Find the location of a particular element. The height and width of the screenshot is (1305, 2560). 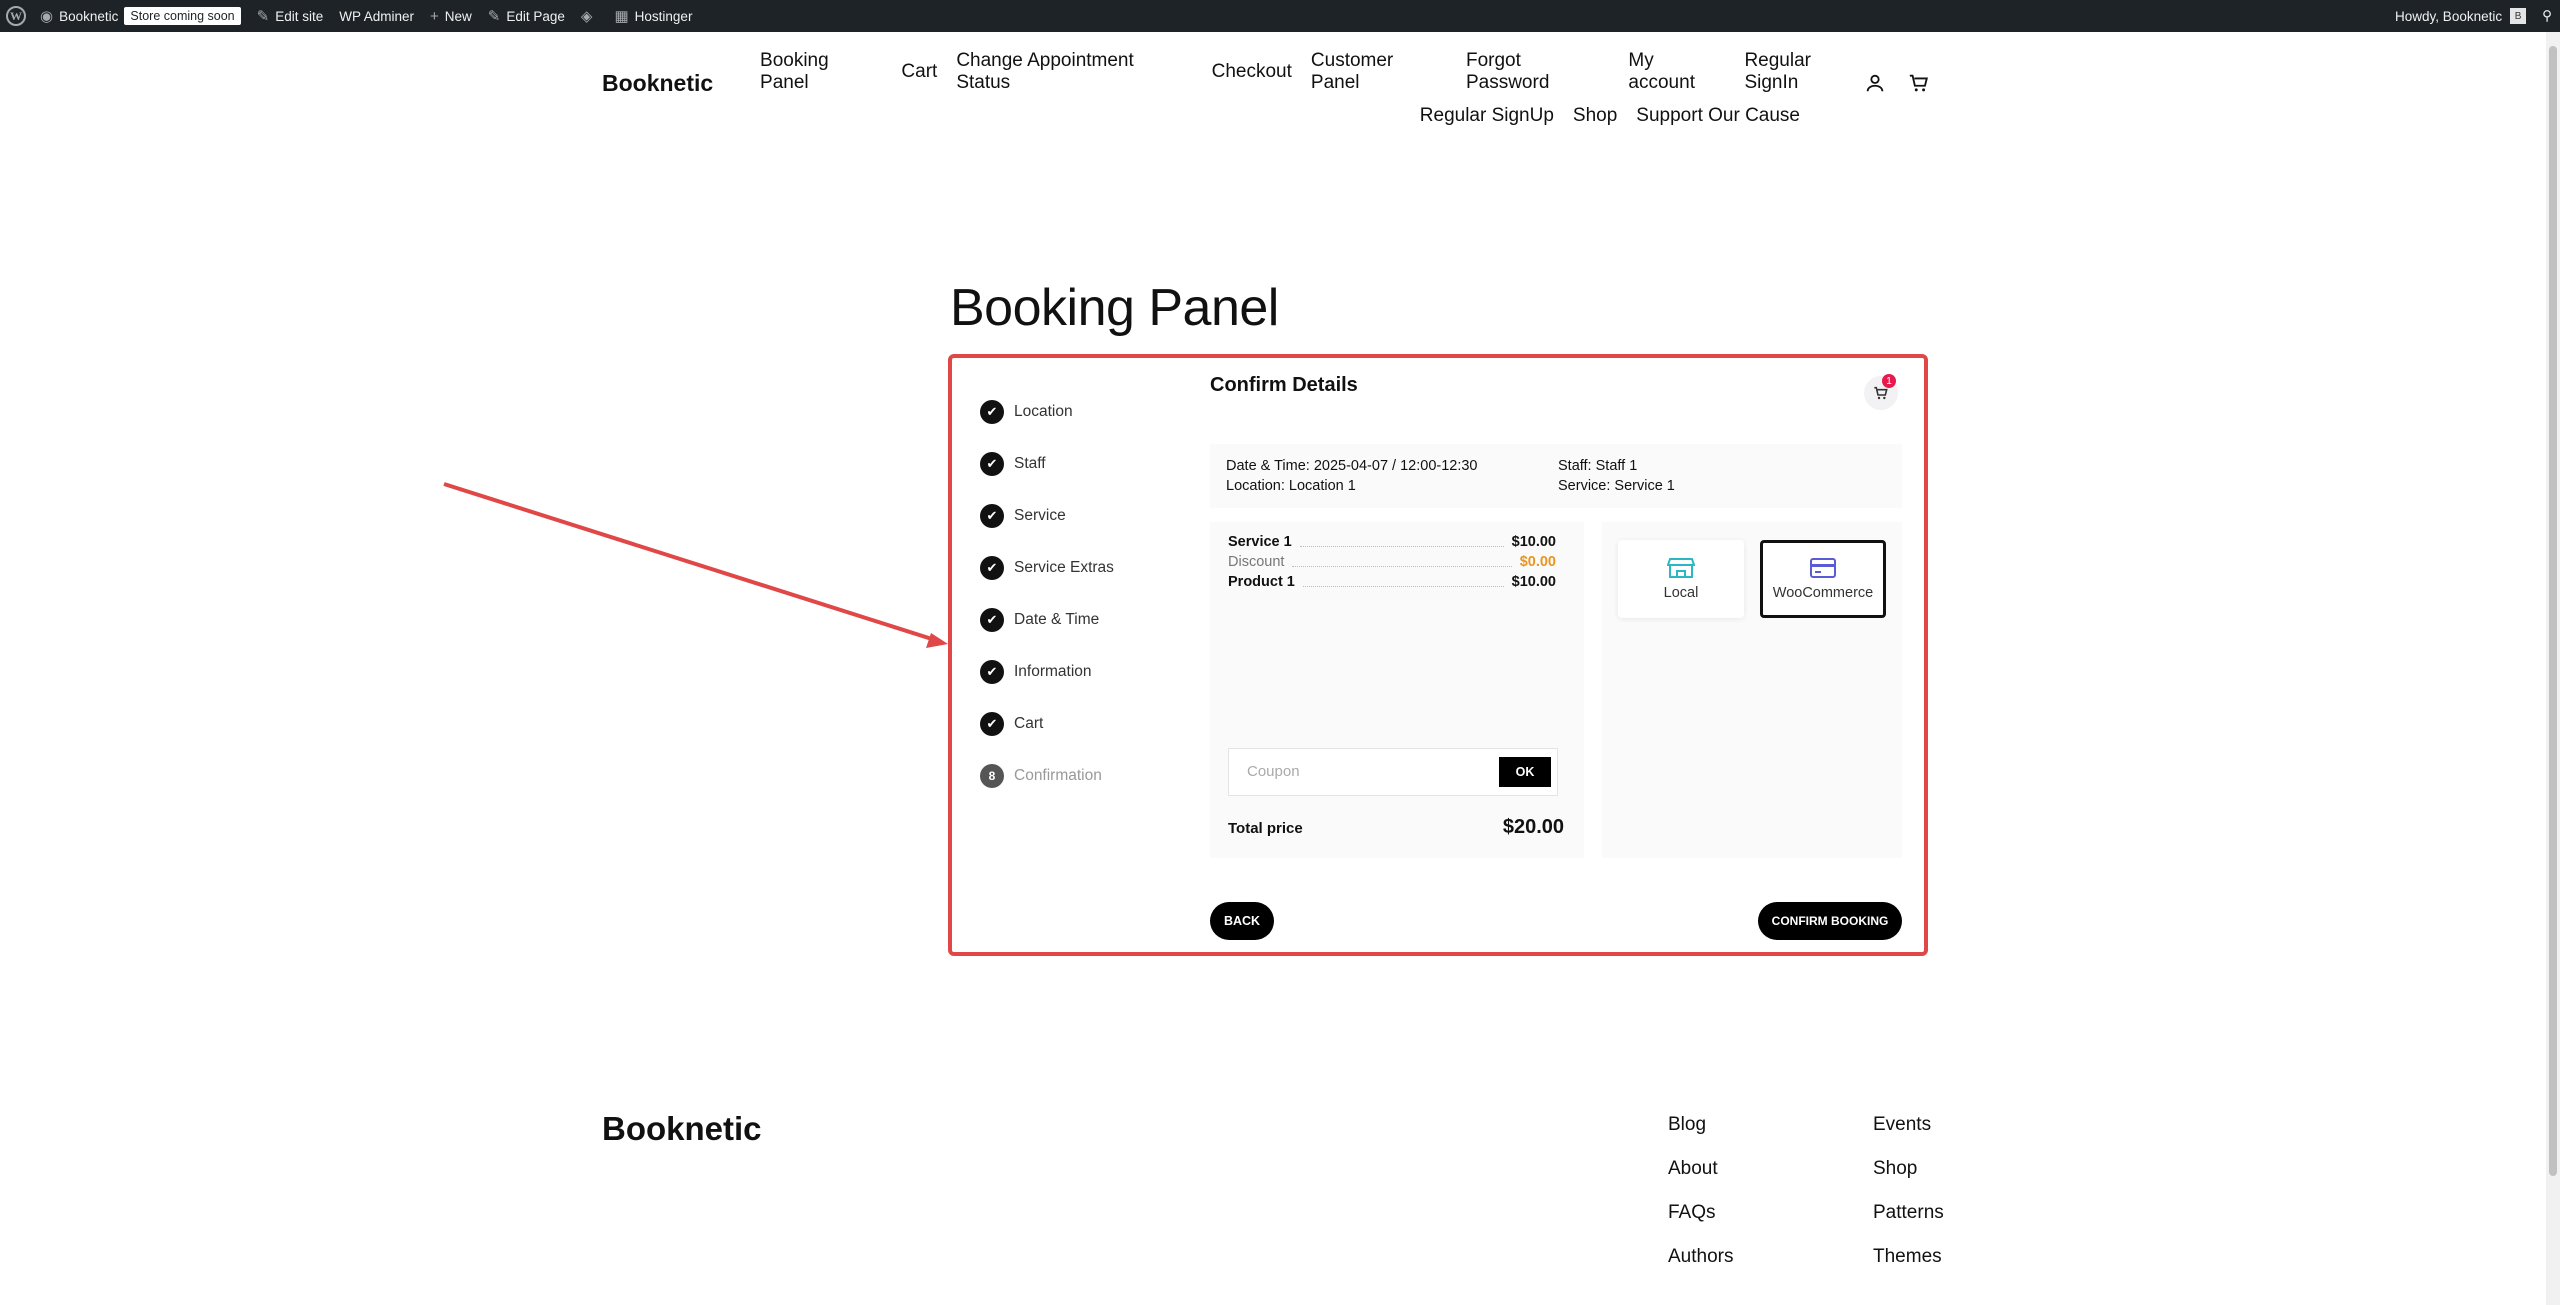

admin-account: Howdy, Booknetic B is located at coordinates (2460, 16).